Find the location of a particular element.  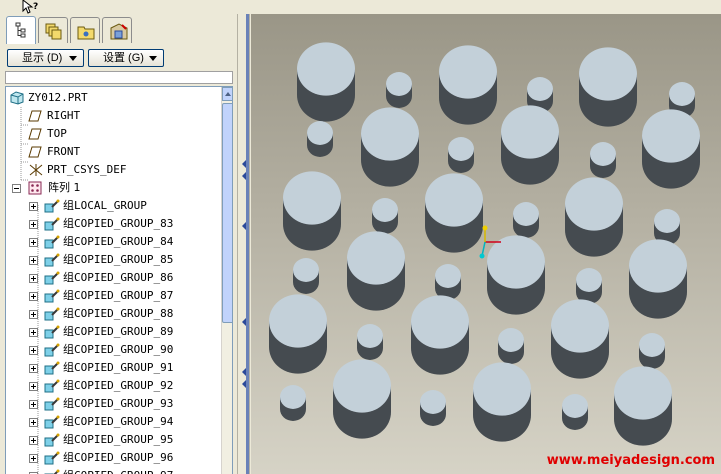

settings-dropdown: 设置 (G) is located at coordinates (126, 58).